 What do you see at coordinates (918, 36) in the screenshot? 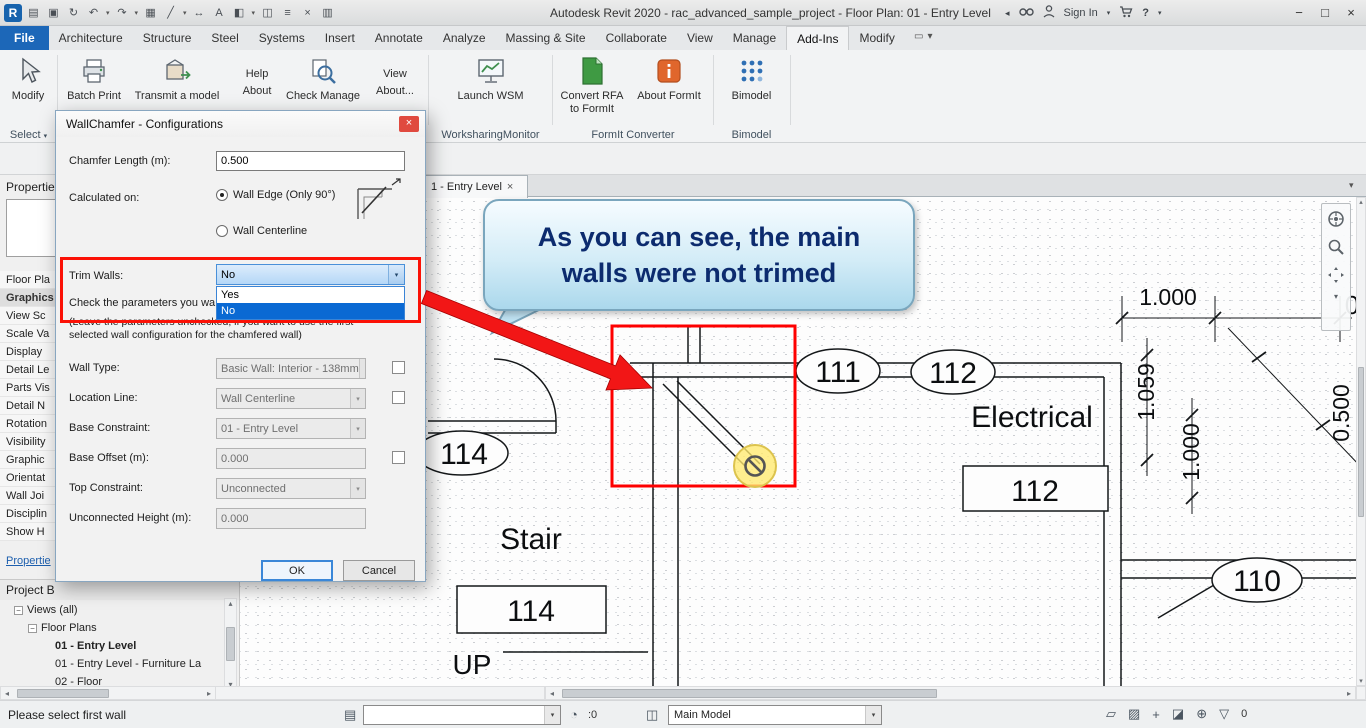
I see `ribbon-cycle-icon: ▭` at bounding box center [918, 36].